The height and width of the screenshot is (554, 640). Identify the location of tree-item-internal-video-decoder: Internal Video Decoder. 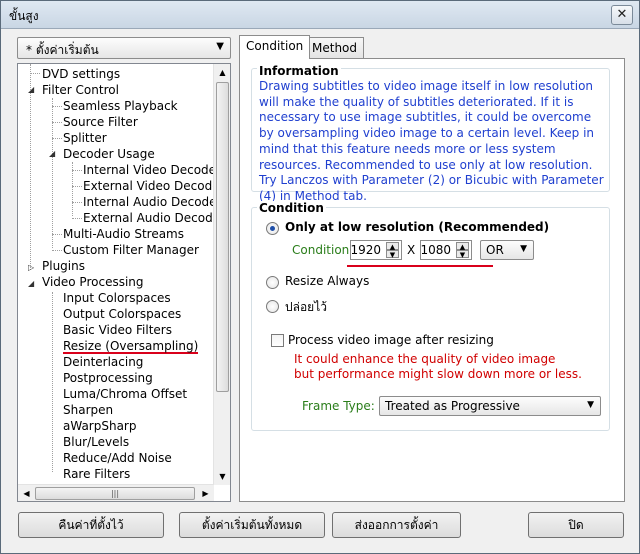
(152, 170).